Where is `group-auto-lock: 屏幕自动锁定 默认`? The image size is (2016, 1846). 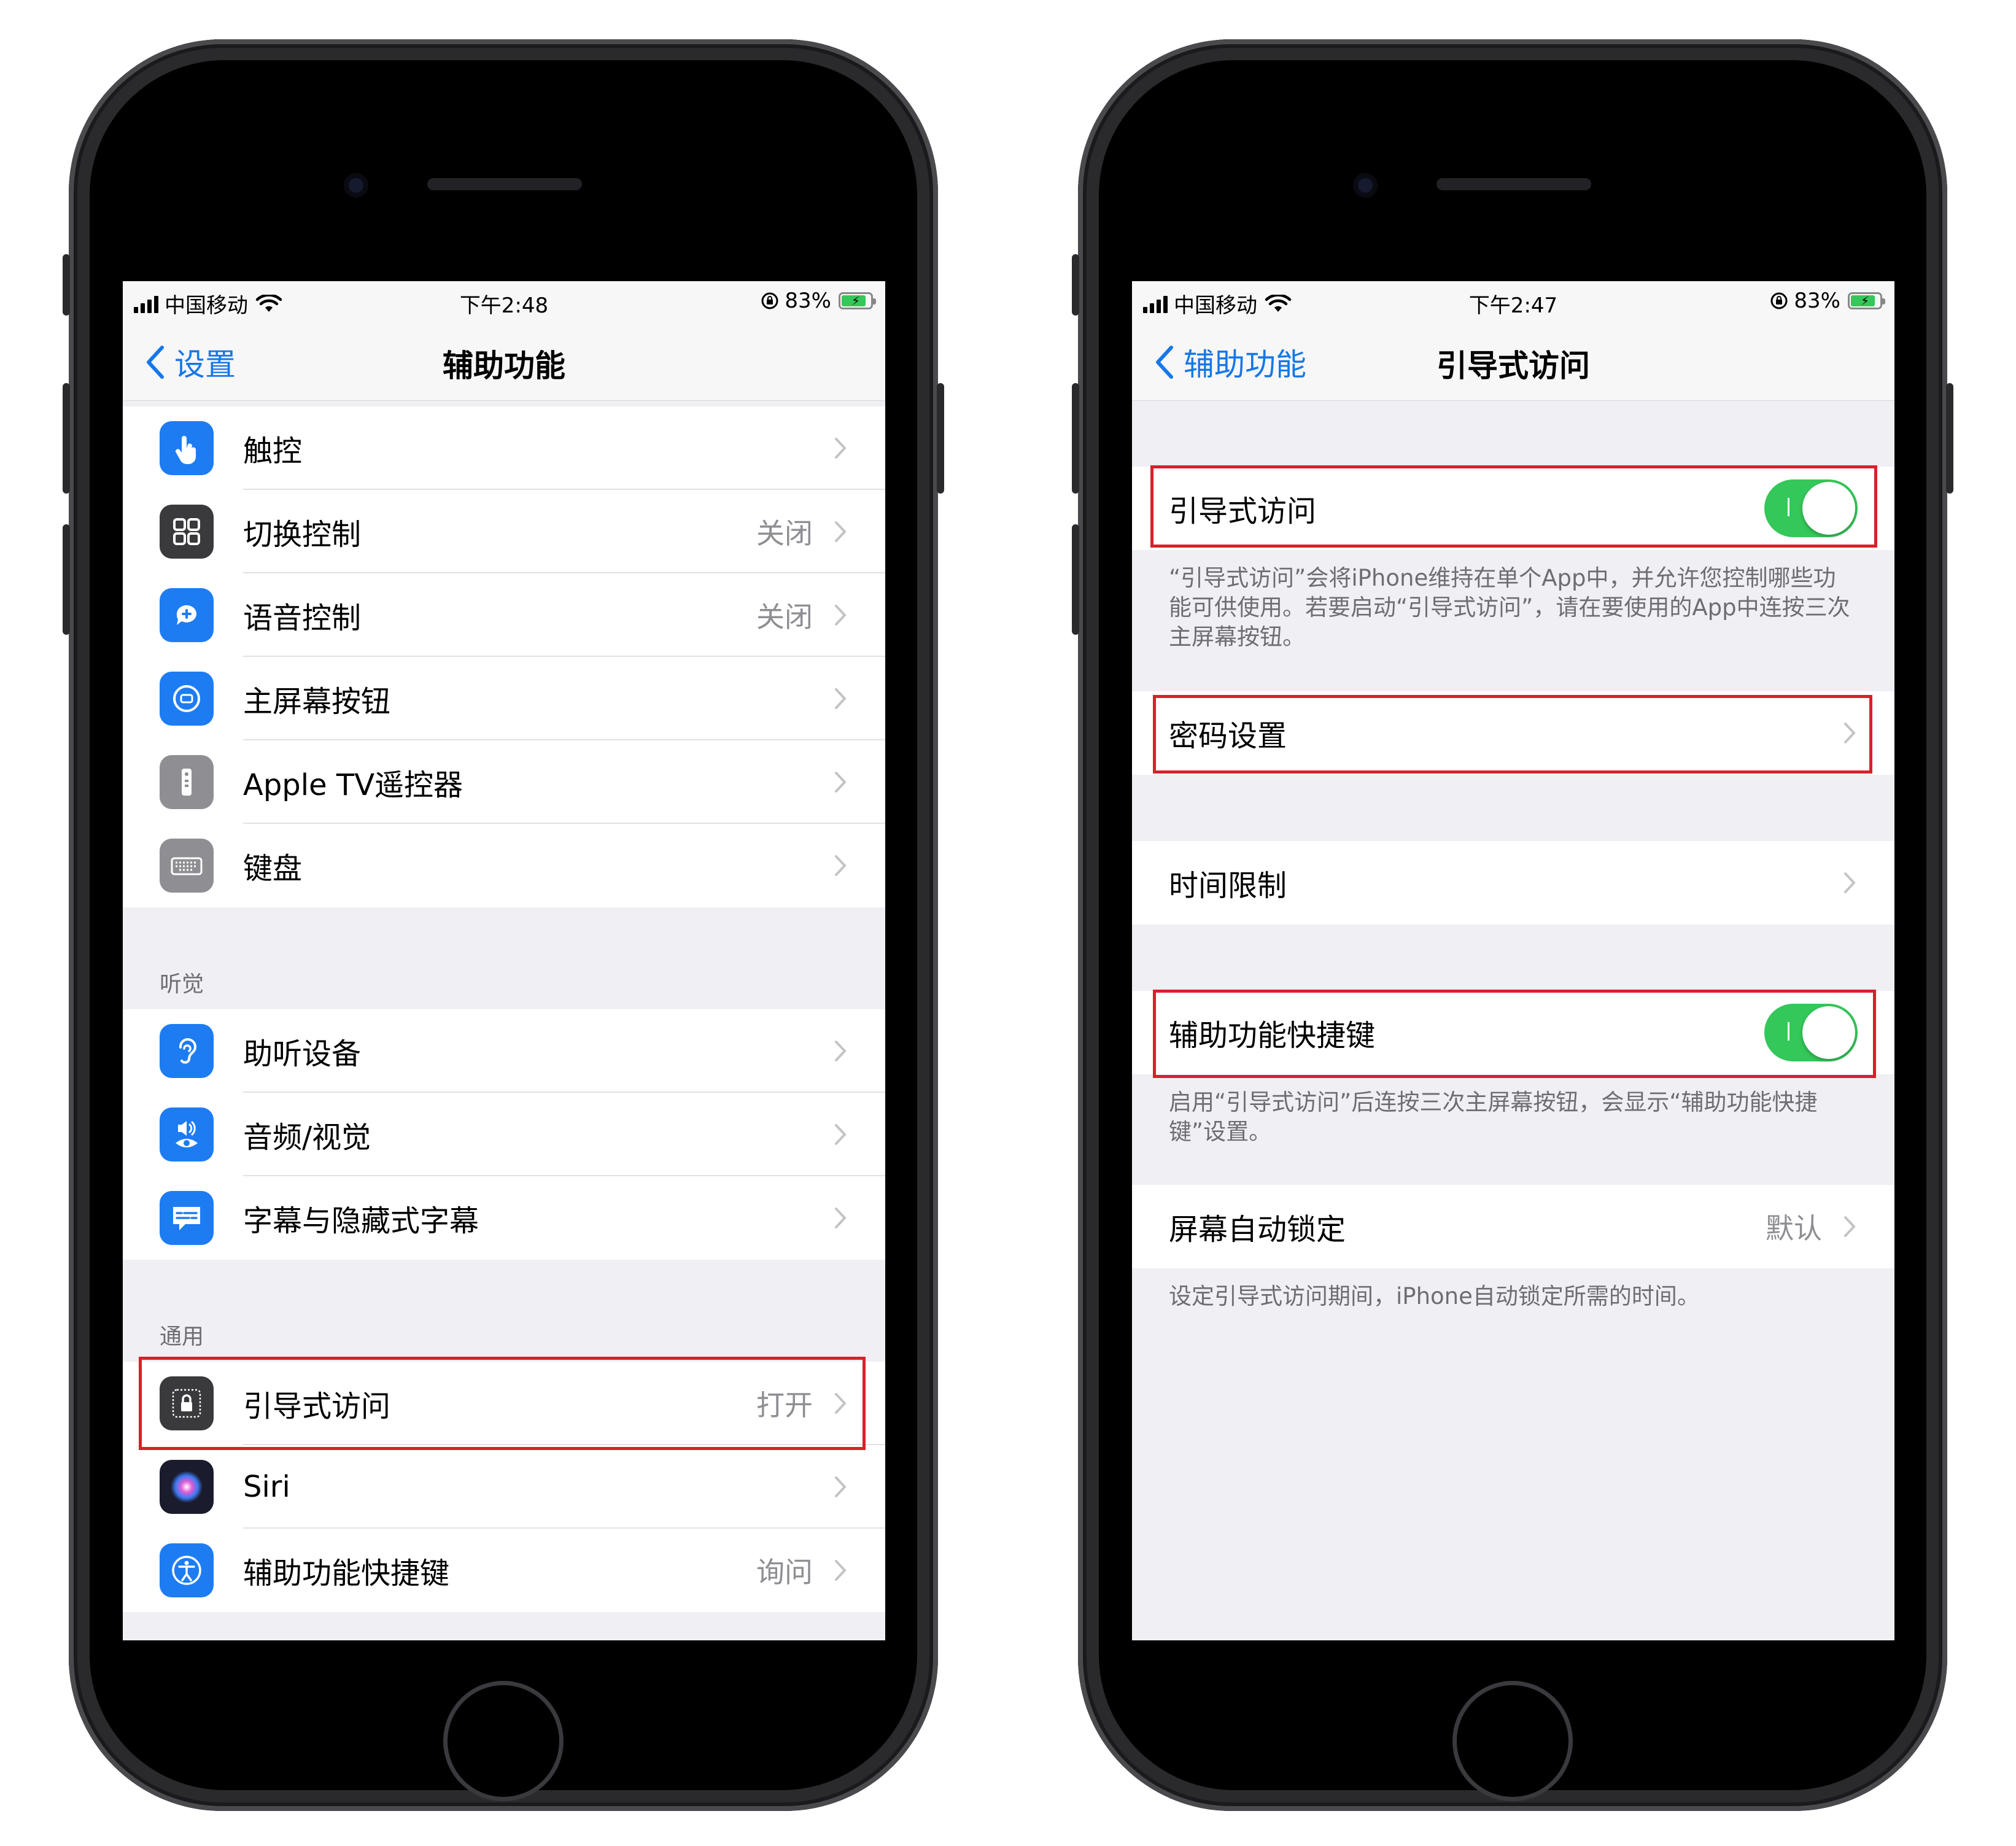
group-auto-lock: 屏幕自动锁定 默认 is located at coordinates (1513, 1226).